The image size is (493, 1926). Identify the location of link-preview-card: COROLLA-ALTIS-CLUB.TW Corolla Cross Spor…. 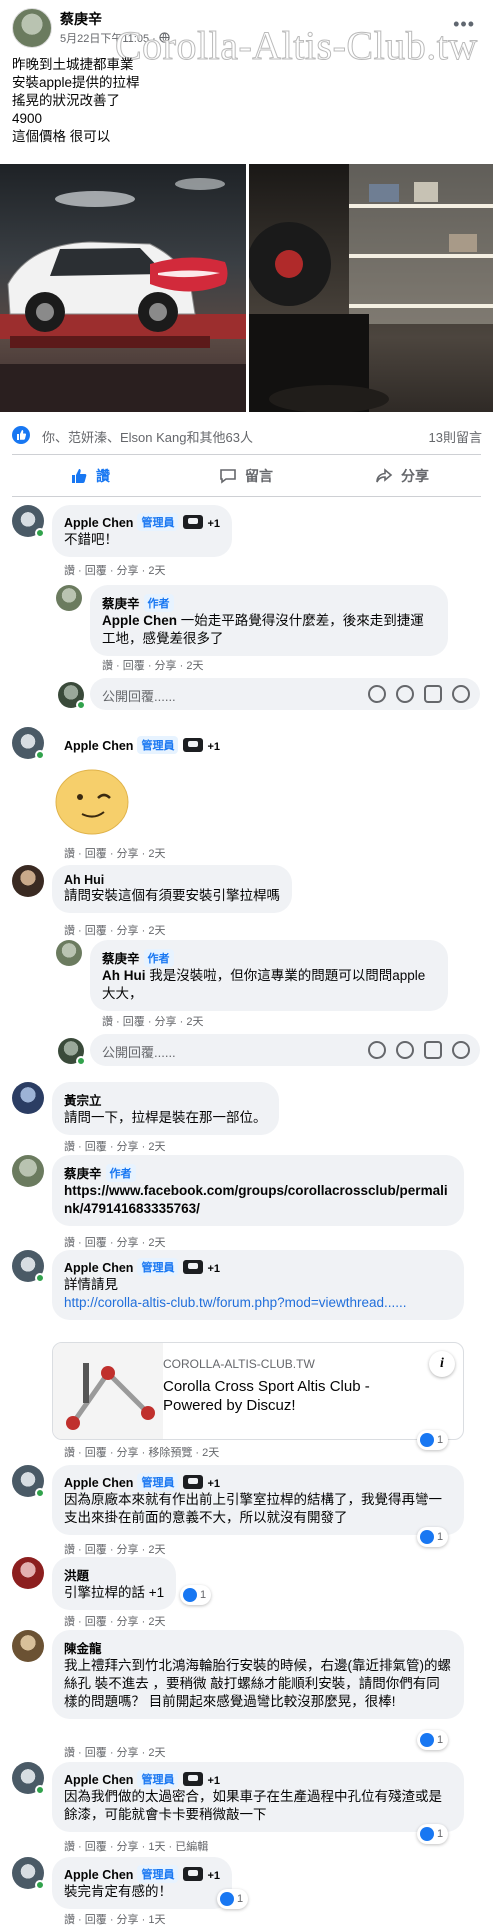
(258, 1391).